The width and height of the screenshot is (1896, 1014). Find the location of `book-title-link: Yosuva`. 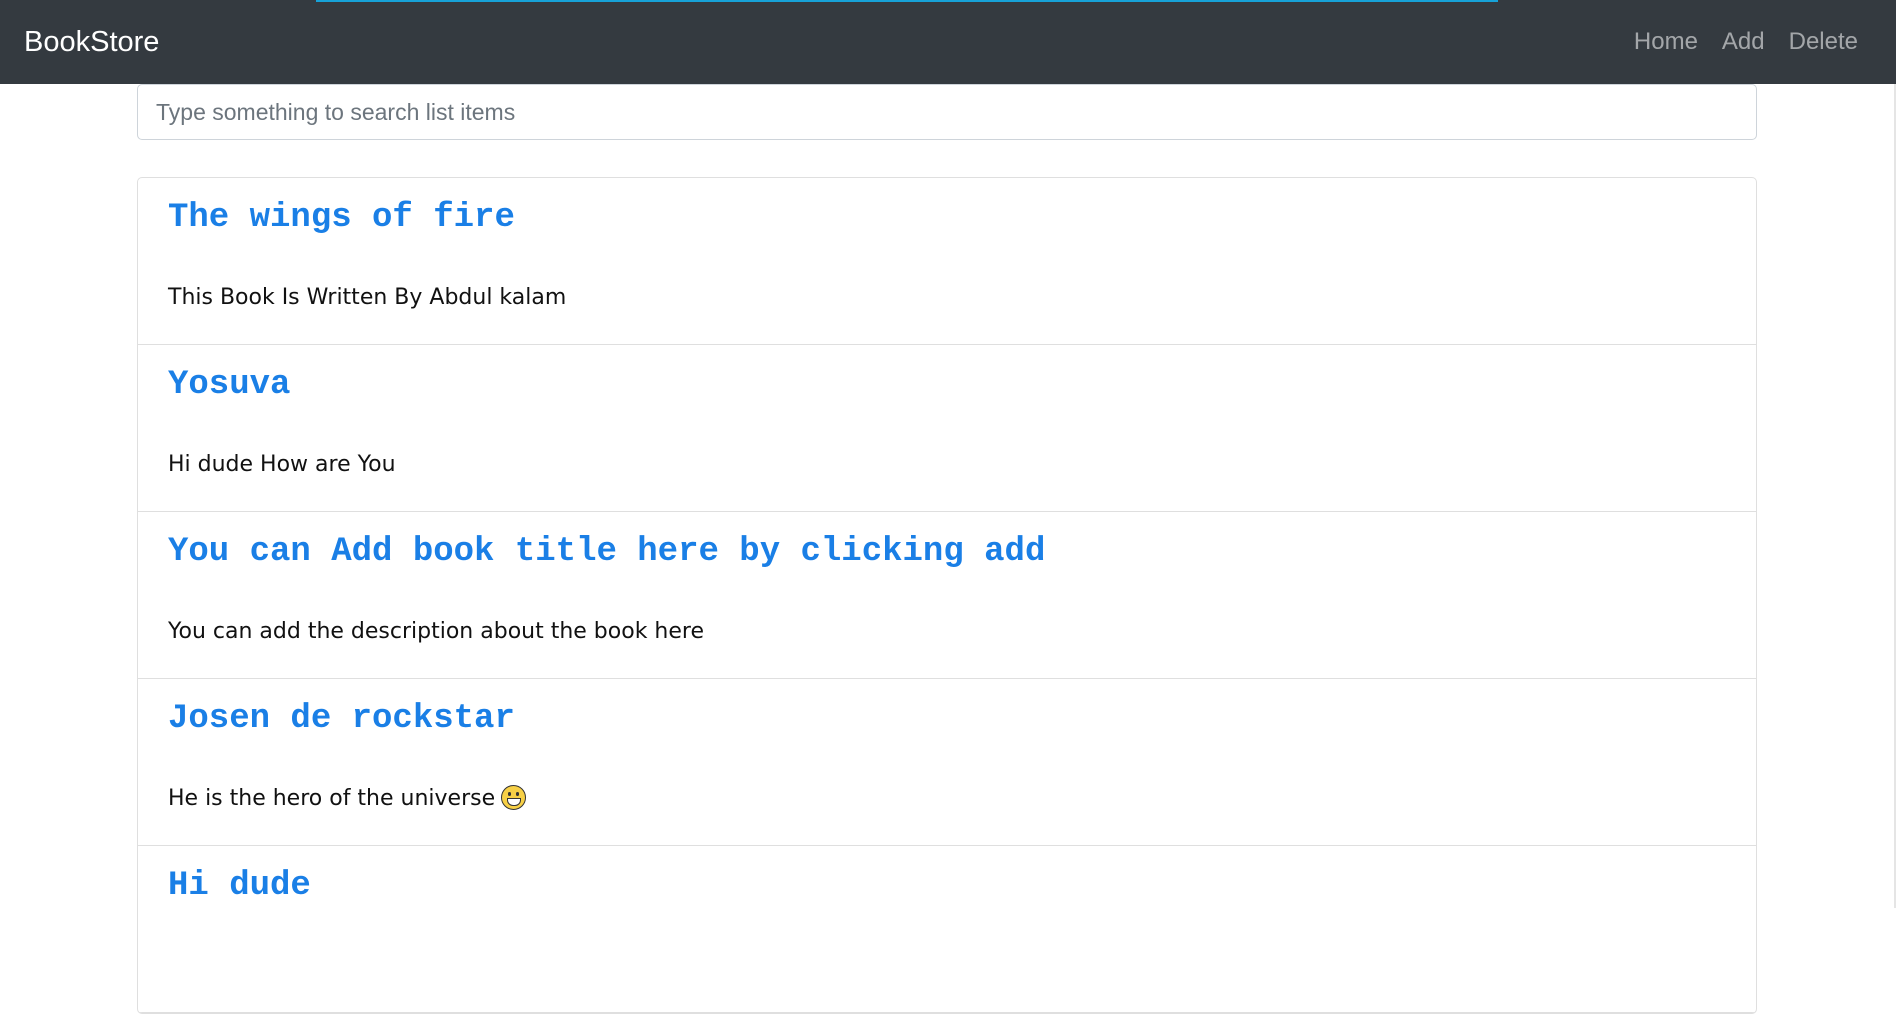

book-title-link: Yosuva is located at coordinates (947, 385).